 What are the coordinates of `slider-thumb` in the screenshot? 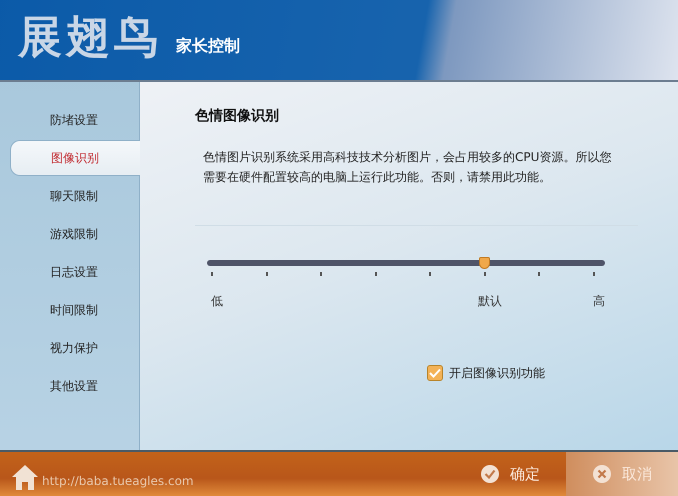 It's located at (484, 263).